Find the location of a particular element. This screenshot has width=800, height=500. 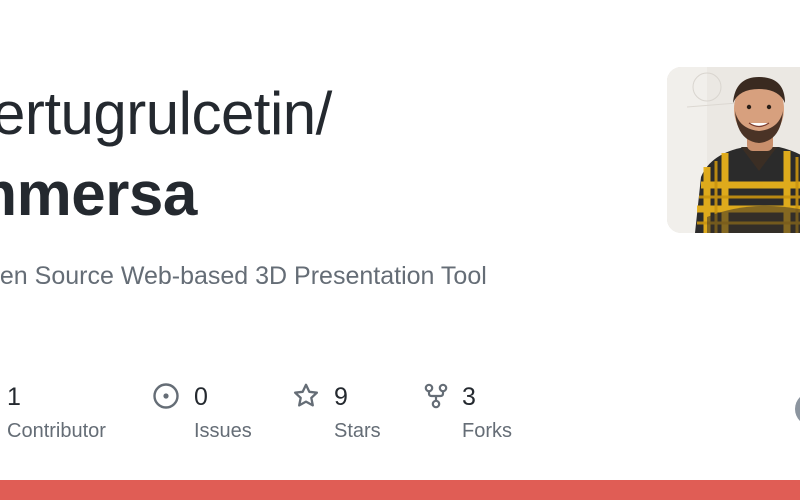

stat-contributors: 1 Contributor is located at coordinates (65, 415).